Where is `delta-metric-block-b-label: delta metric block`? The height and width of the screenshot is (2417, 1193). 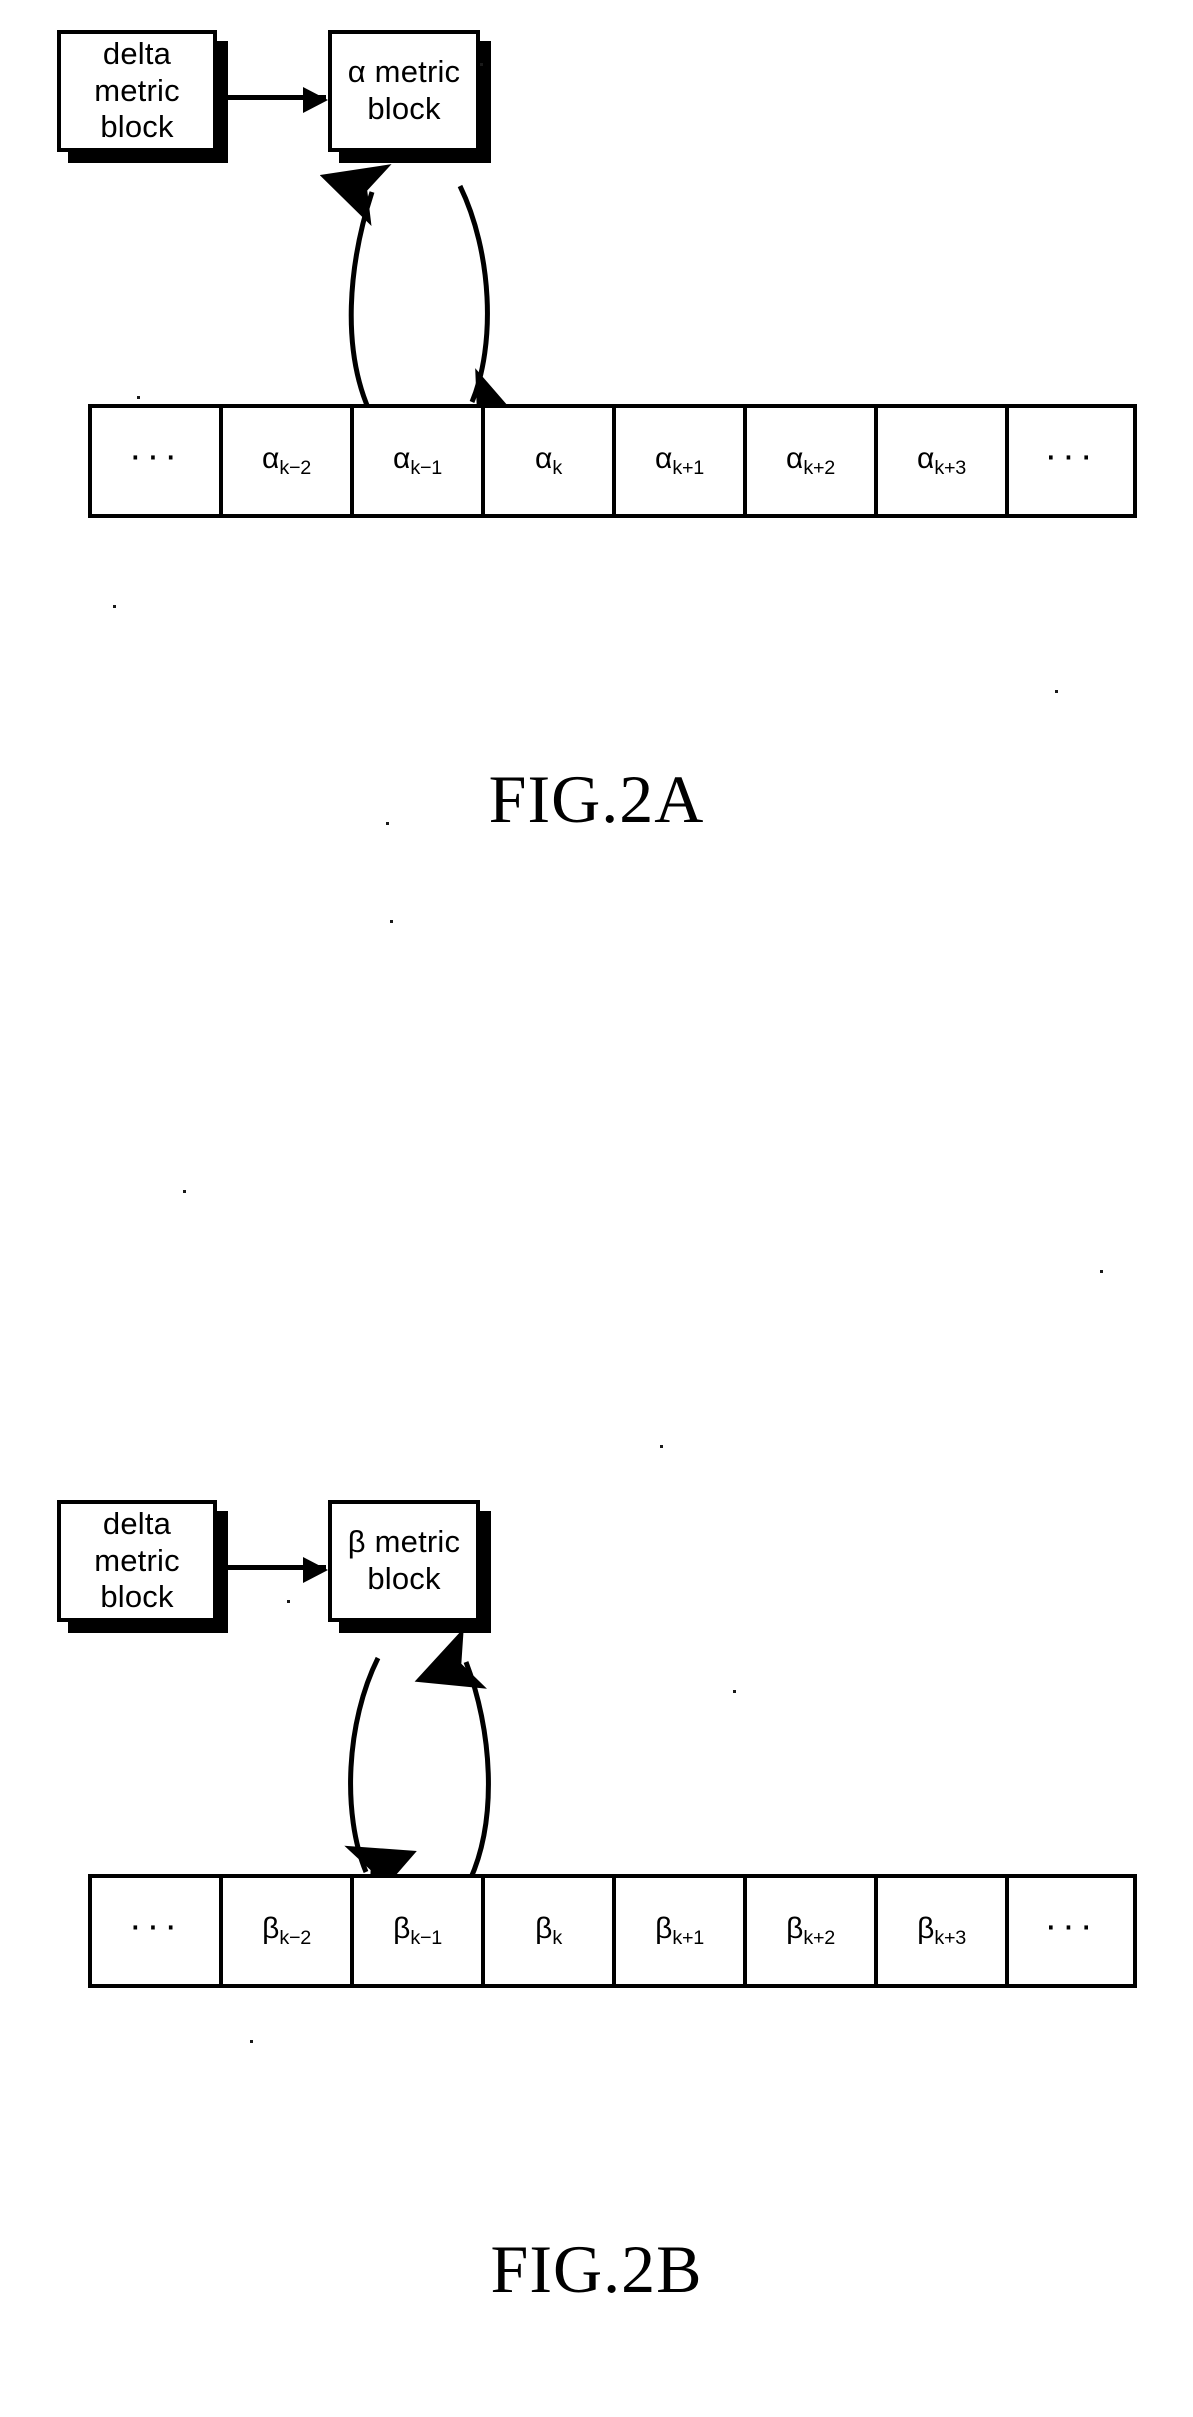
delta-metric-block-b-label: delta metric block is located at coordinates (137, 1561).